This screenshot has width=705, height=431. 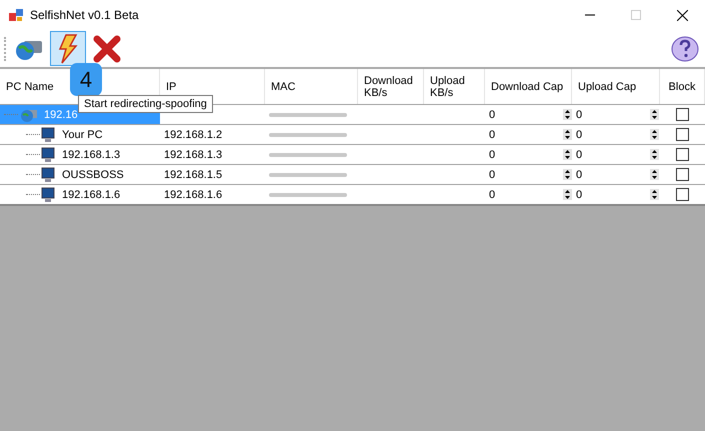 I want to click on lightning-button, so click(x=68, y=48).